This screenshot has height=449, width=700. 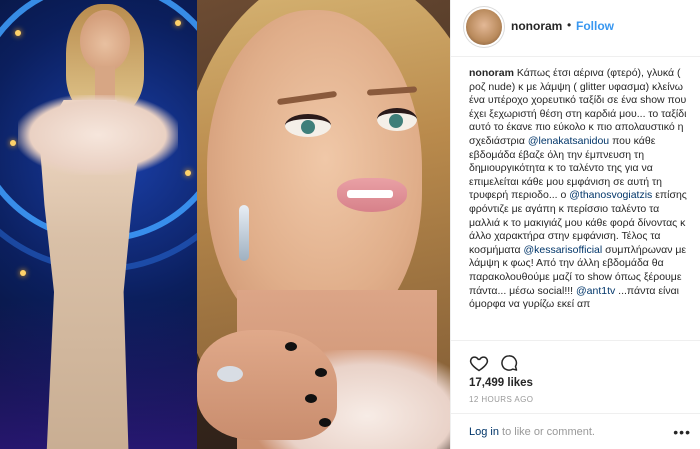 I want to click on login-prompt-row: Log in to like or comment. •••, so click(x=575, y=427).